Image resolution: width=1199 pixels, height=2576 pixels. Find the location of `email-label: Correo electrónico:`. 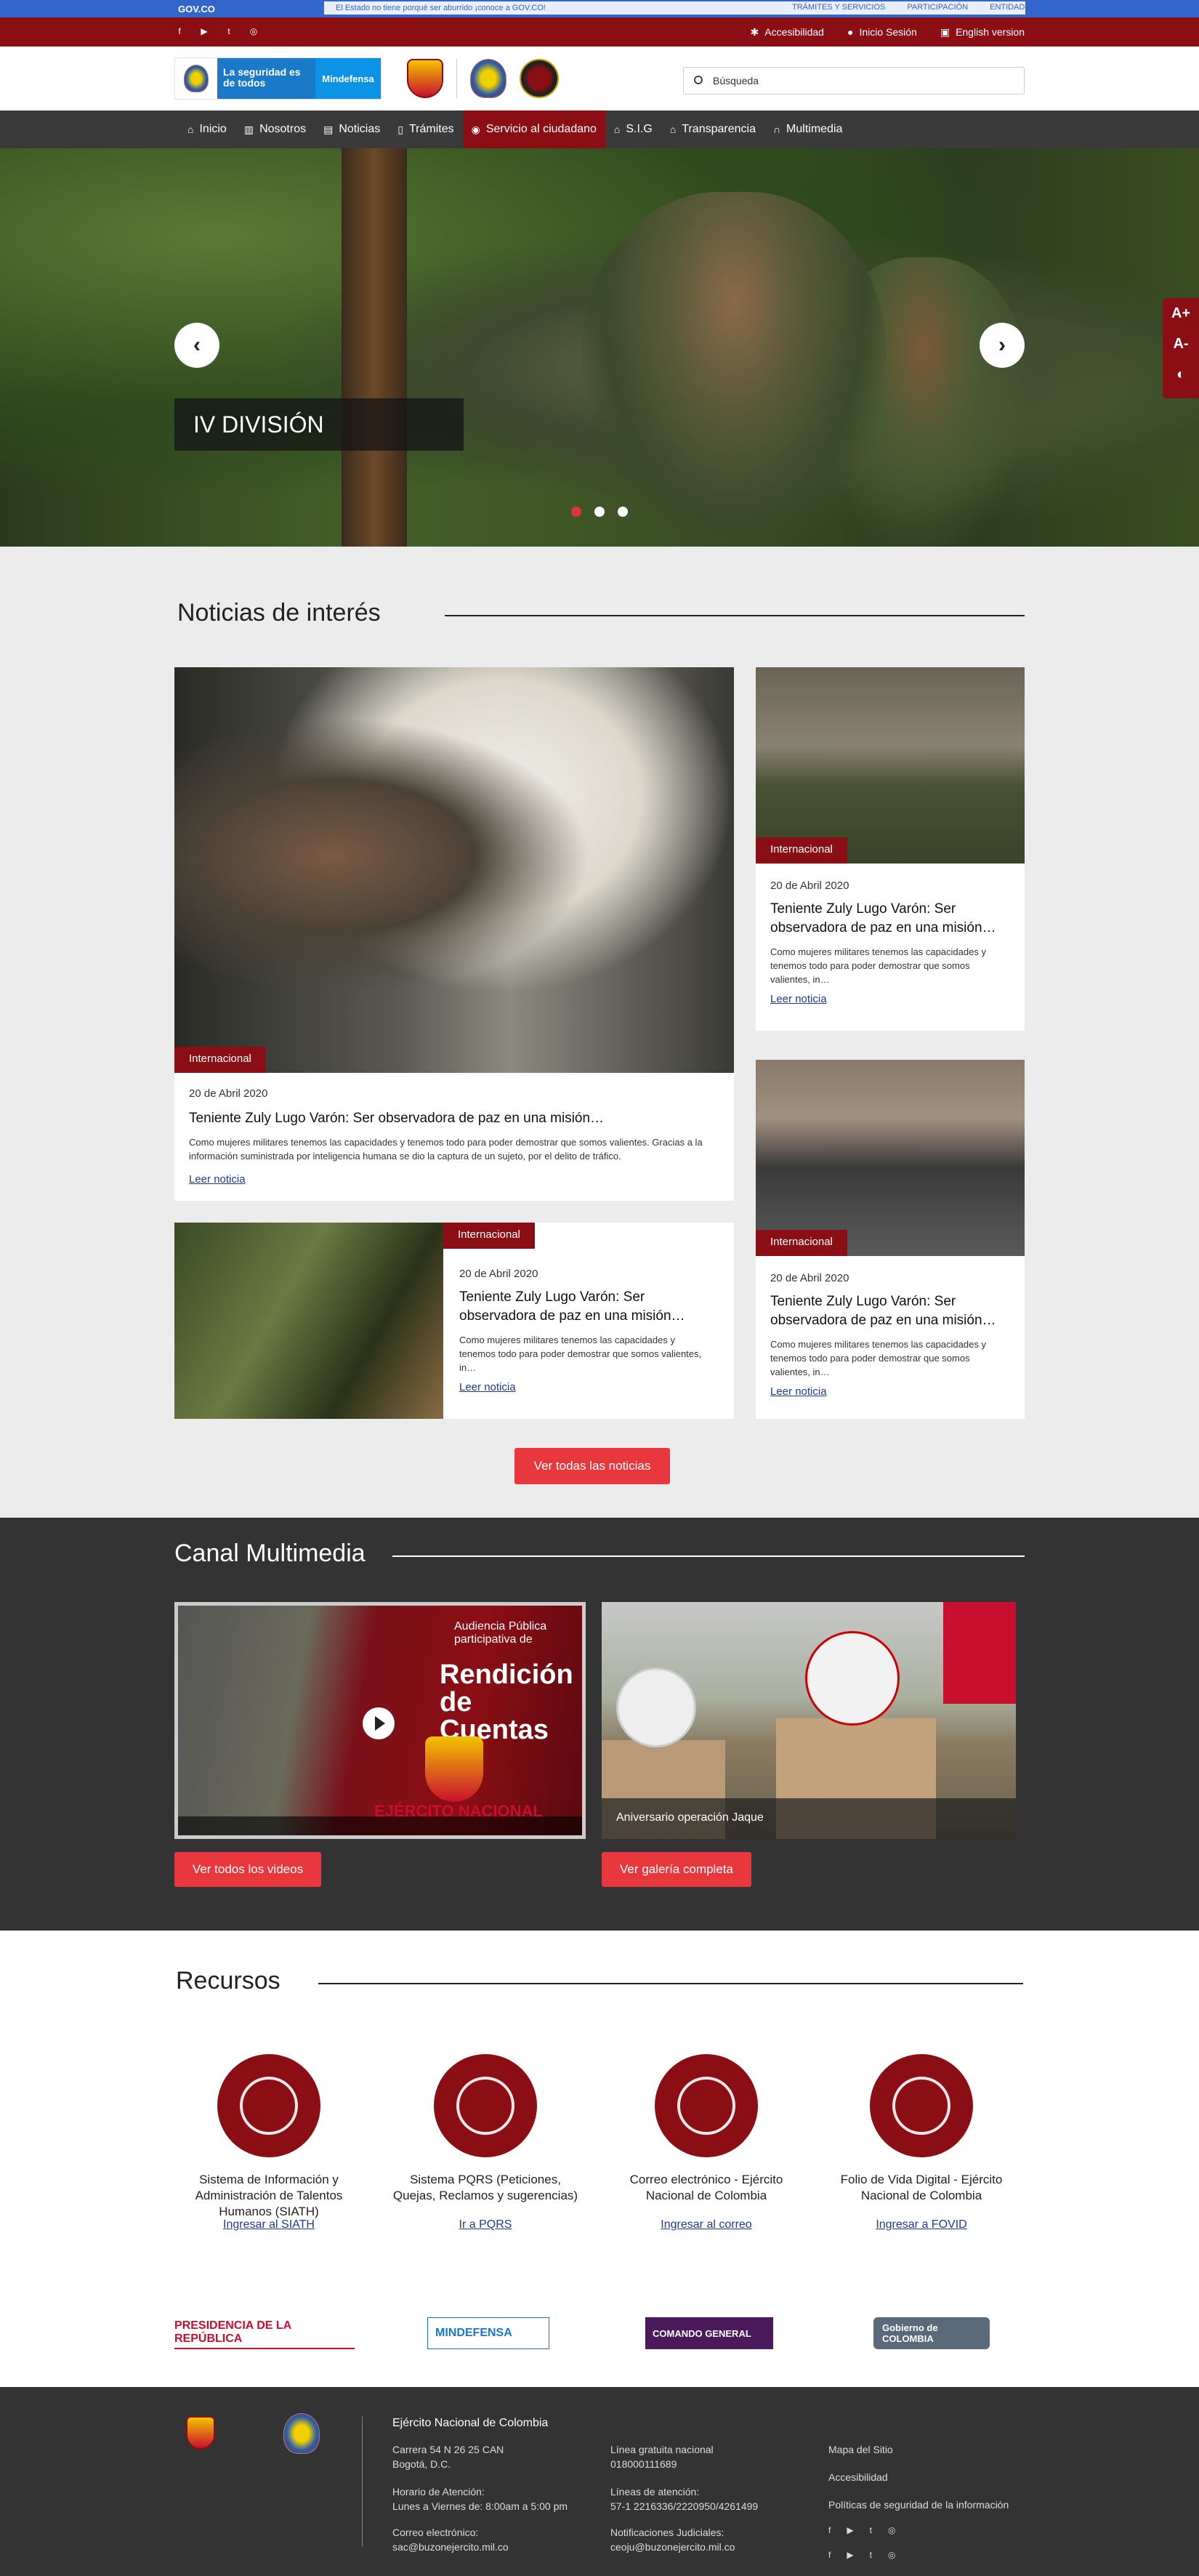

email-label: Correo electrónico: is located at coordinates (435, 2532).